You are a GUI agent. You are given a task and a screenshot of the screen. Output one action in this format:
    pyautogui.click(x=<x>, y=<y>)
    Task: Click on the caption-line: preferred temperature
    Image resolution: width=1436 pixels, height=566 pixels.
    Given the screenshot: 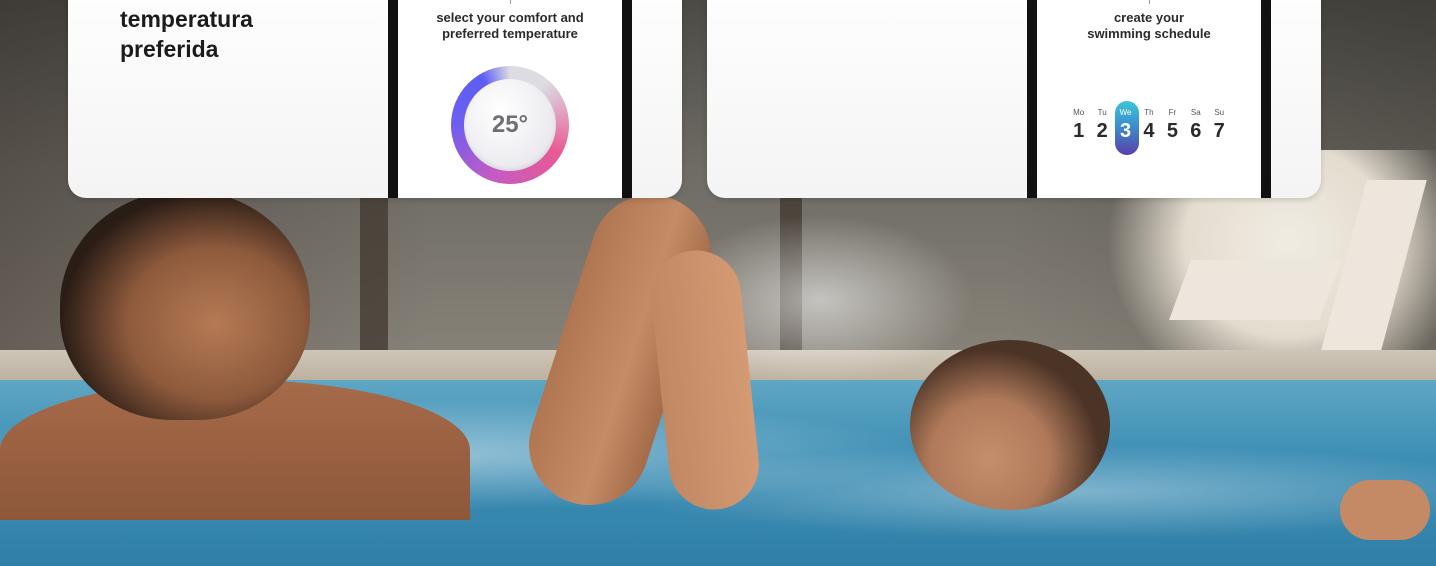 What is the action you would take?
    pyautogui.click(x=510, y=33)
    